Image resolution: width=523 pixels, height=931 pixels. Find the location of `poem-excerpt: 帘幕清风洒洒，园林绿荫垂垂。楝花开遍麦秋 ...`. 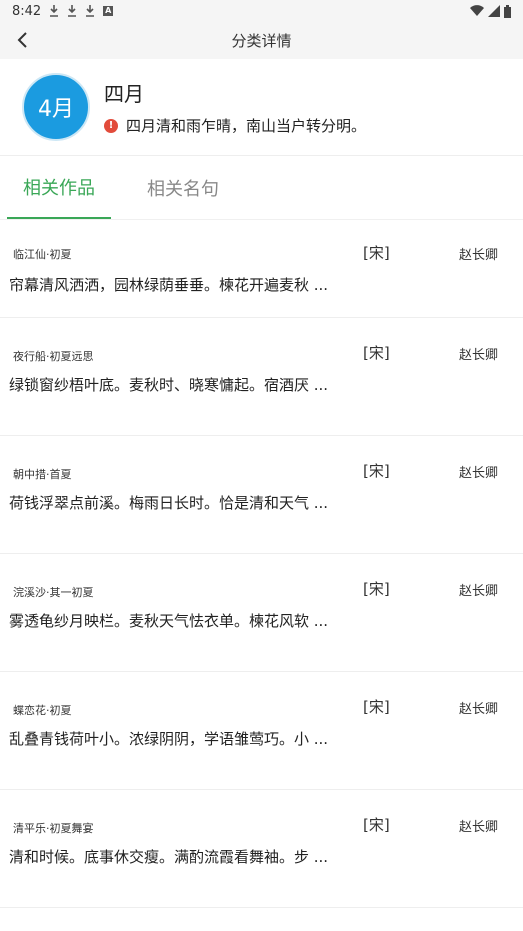

poem-excerpt: 帘幕清风洒洒，园林绿荫垂垂。楝花开遍麦秋 ... is located at coordinates (169, 285).